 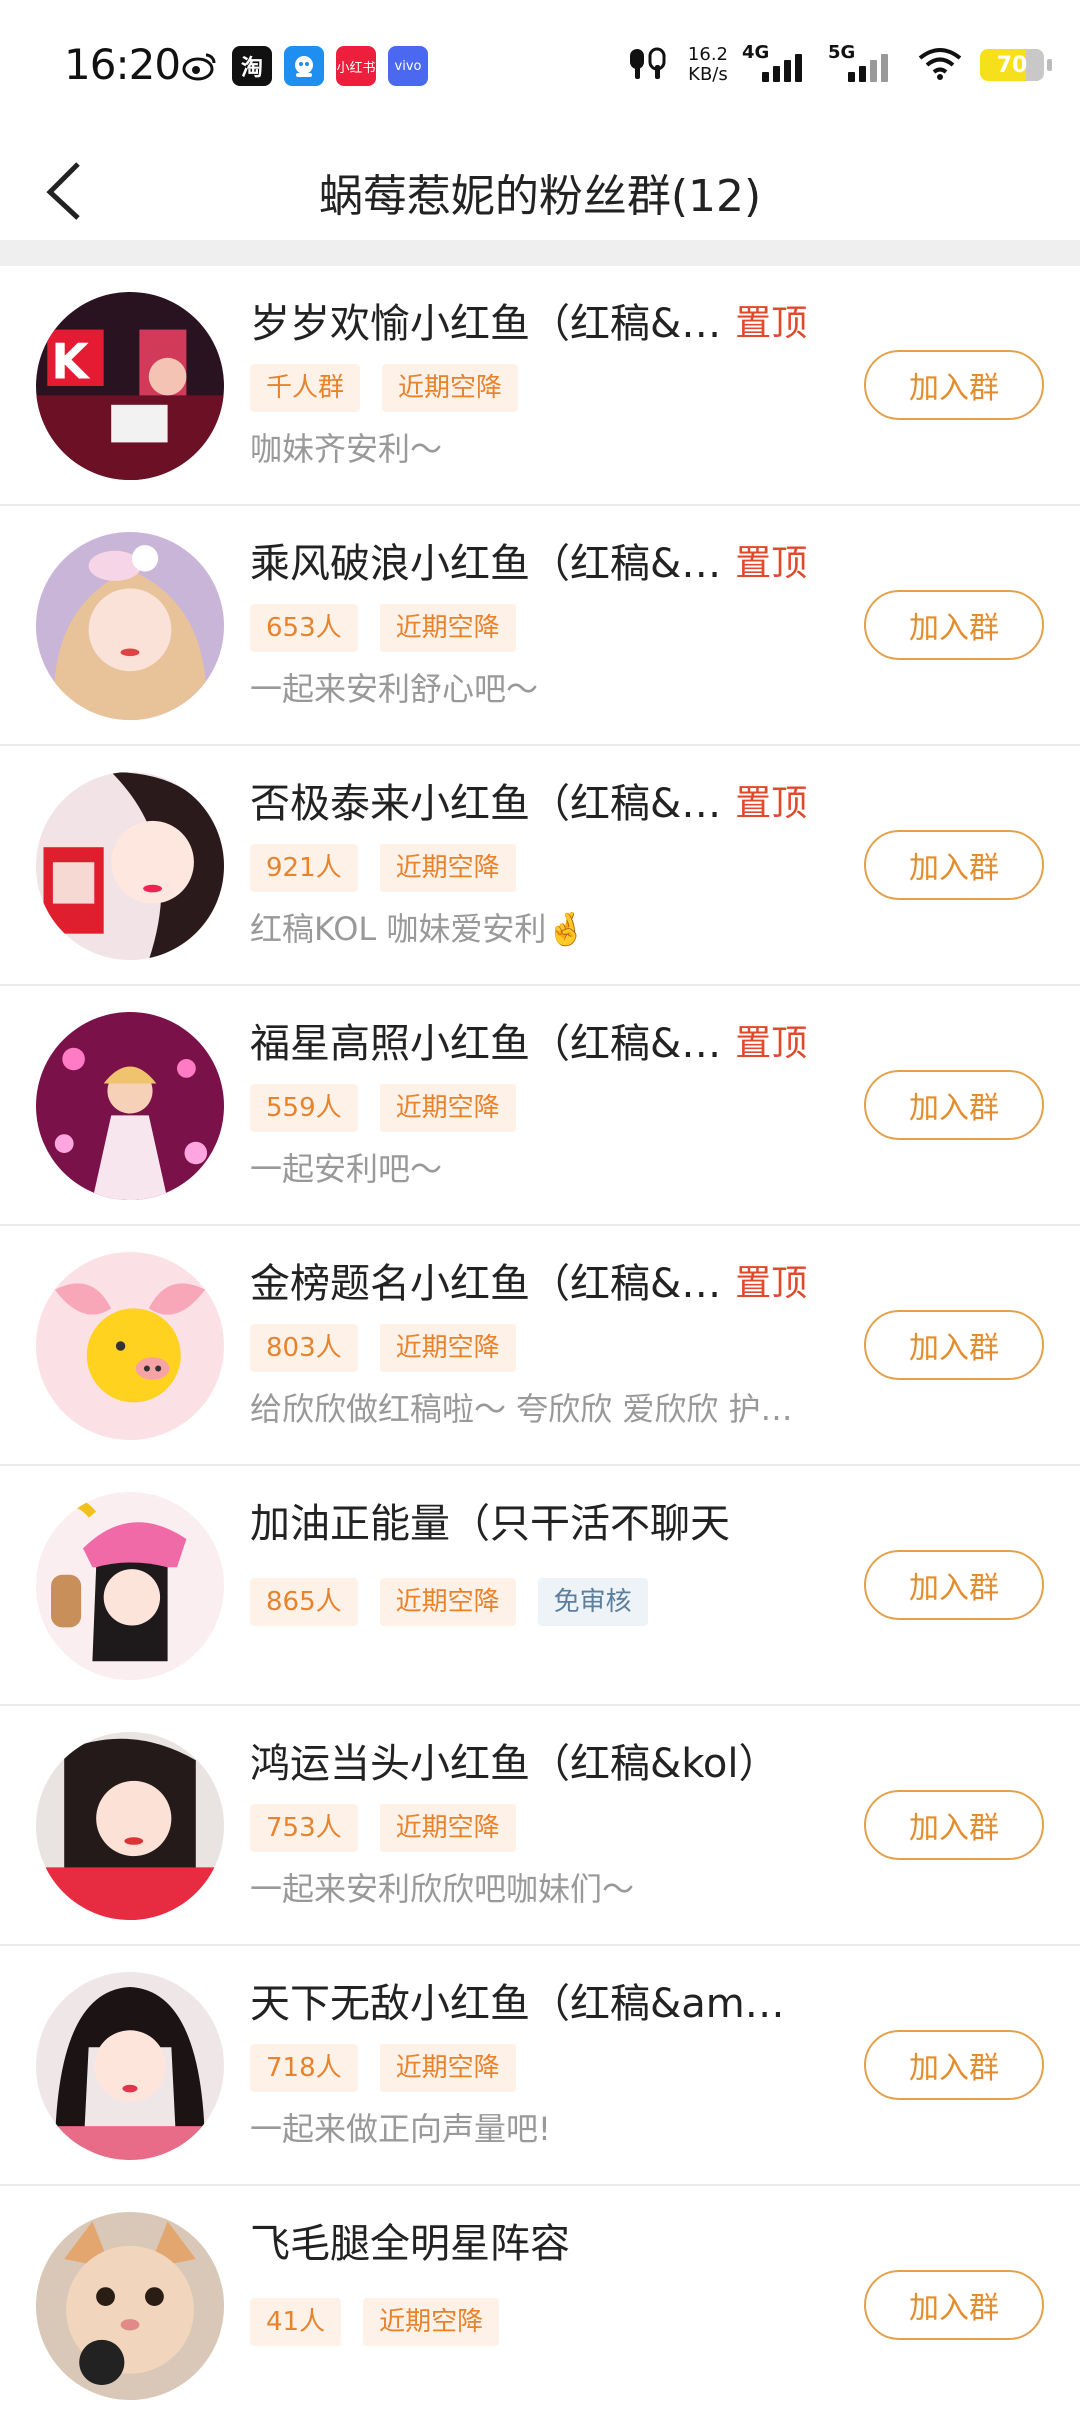 What do you see at coordinates (304, 66) in the screenshot?
I see `robot-app-icon` at bounding box center [304, 66].